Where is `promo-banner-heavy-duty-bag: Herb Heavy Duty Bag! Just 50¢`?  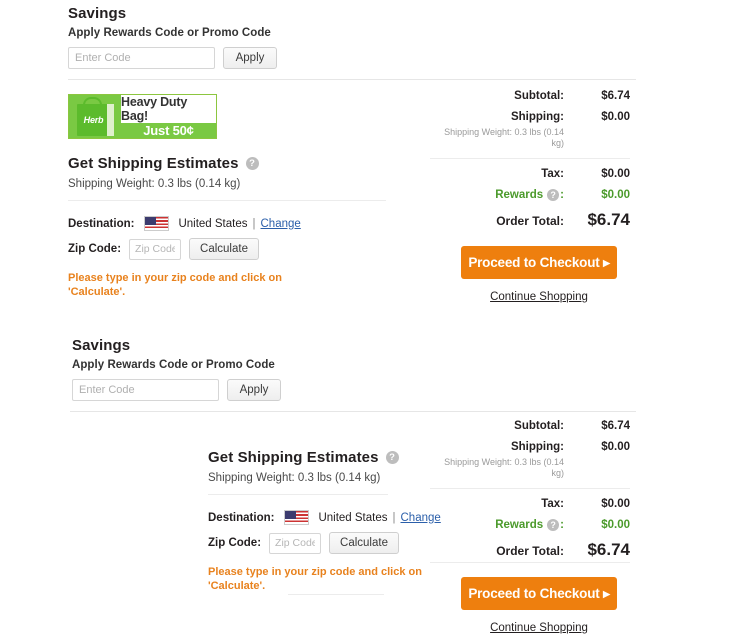 promo-banner-heavy-duty-bag: Herb Heavy Duty Bag! Just 50¢ is located at coordinates (142, 116).